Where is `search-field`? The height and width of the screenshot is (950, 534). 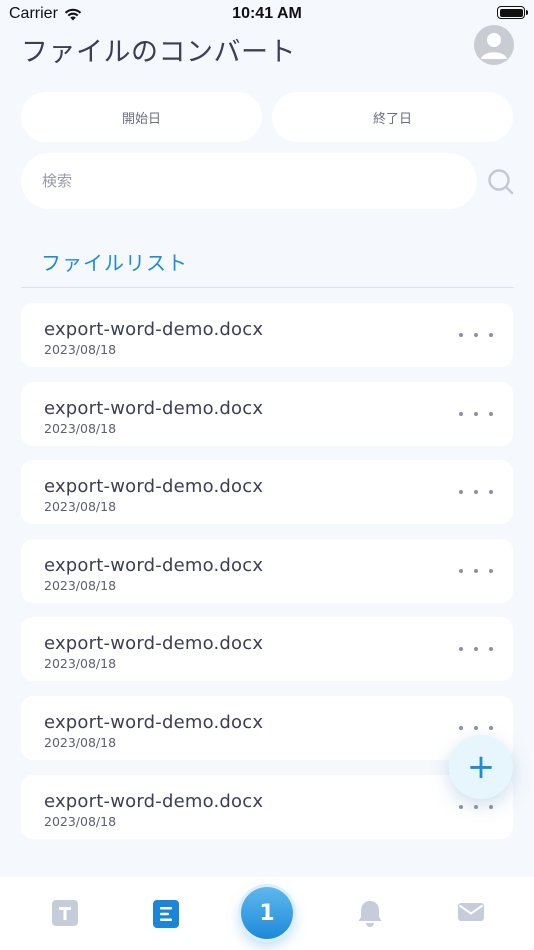
search-field is located at coordinates (249, 181).